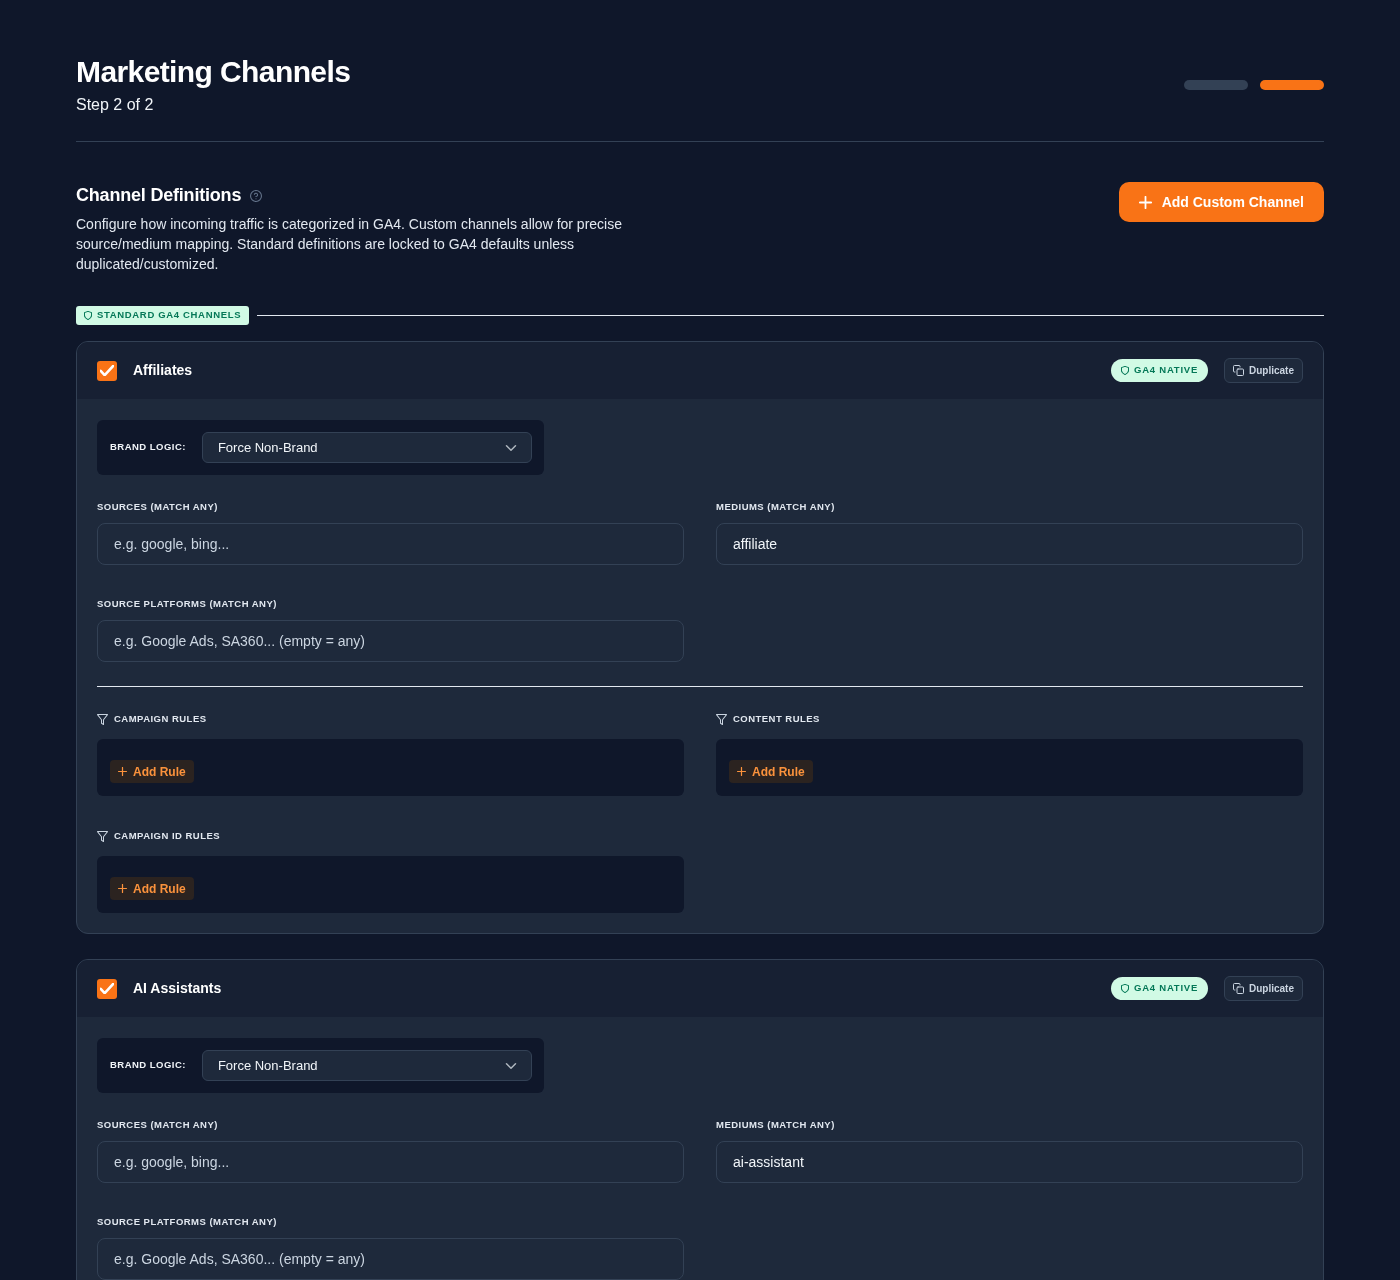 The height and width of the screenshot is (1280, 1400). I want to click on rule-label: CONTENT RULES, so click(776, 718).